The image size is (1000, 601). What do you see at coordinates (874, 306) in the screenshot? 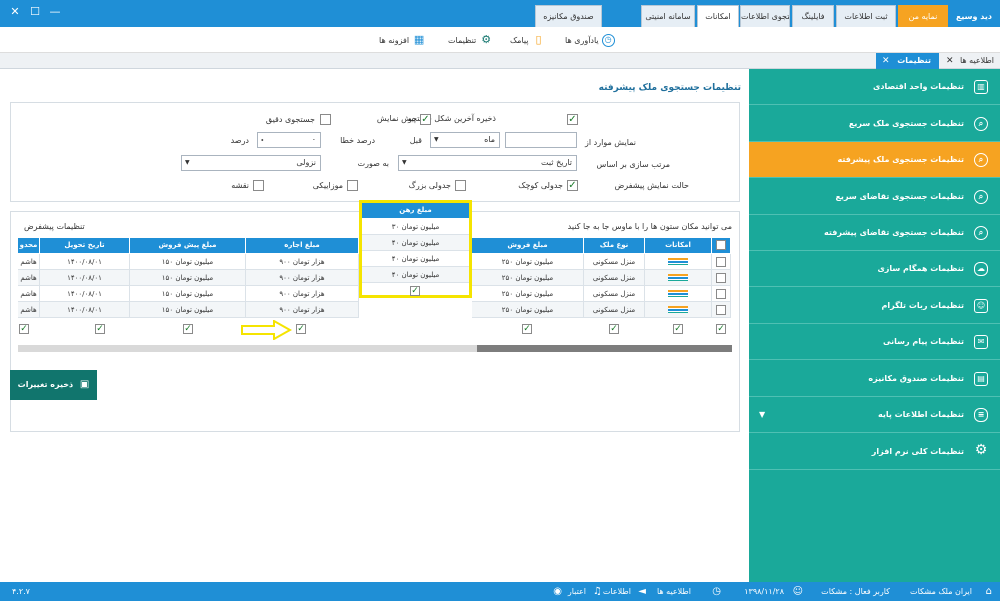
I see `sidebar-item-telegram-bot: تنظیمات ربات تلگرام ☺` at bounding box center [874, 306].